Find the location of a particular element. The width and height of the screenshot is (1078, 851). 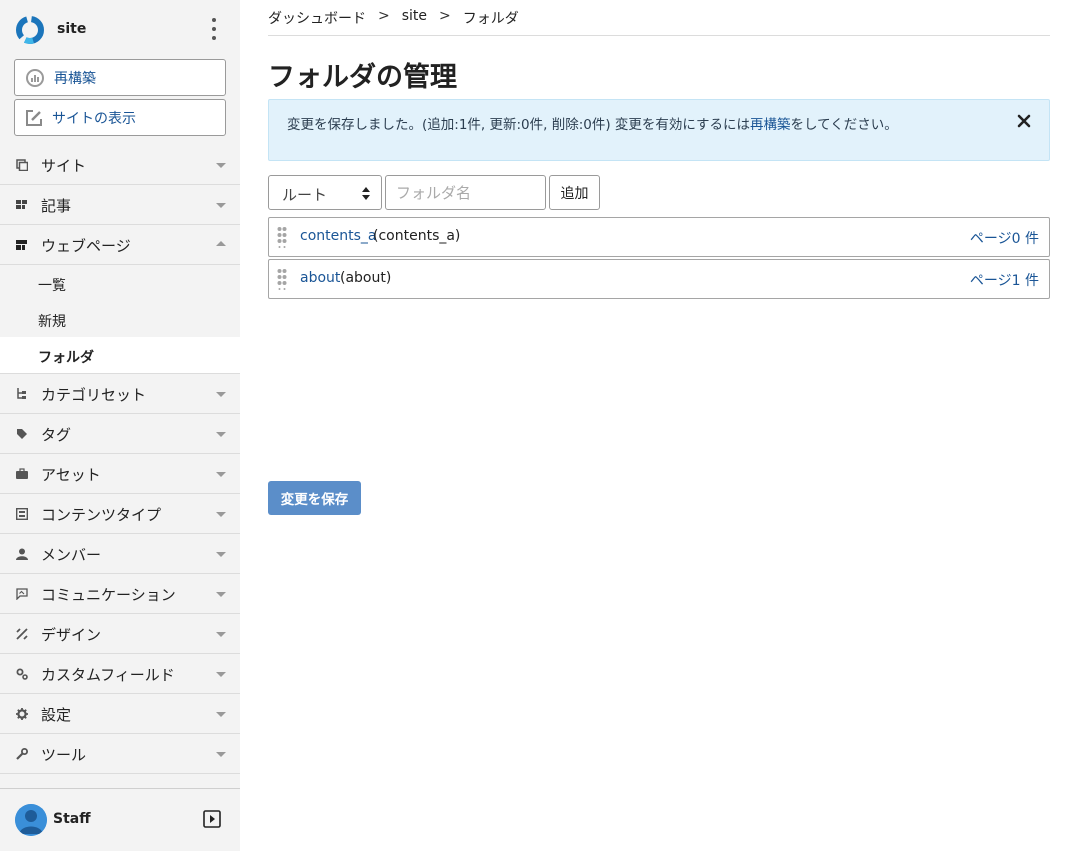

user-name: Staff is located at coordinates (72, 819).